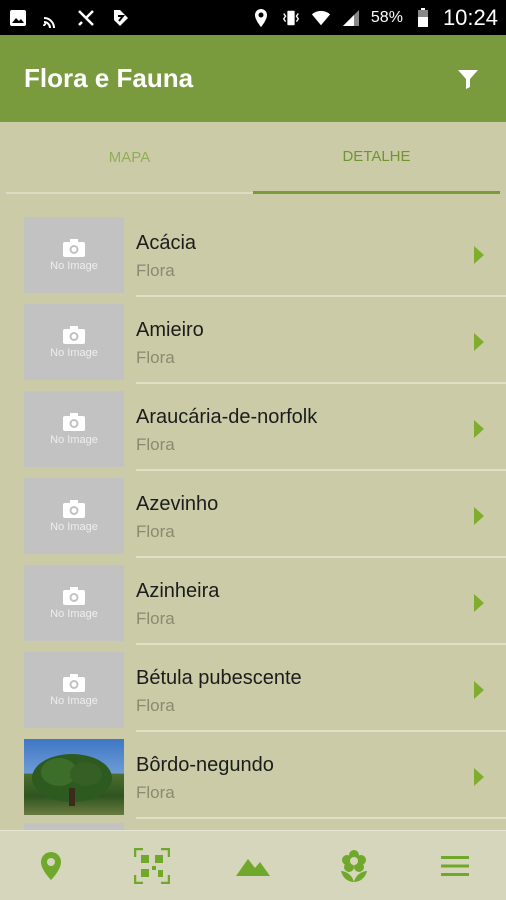 The image size is (506, 900). Describe the element at coordinates (468, 79) in the screenshot. I see `filter-icon` at that location.